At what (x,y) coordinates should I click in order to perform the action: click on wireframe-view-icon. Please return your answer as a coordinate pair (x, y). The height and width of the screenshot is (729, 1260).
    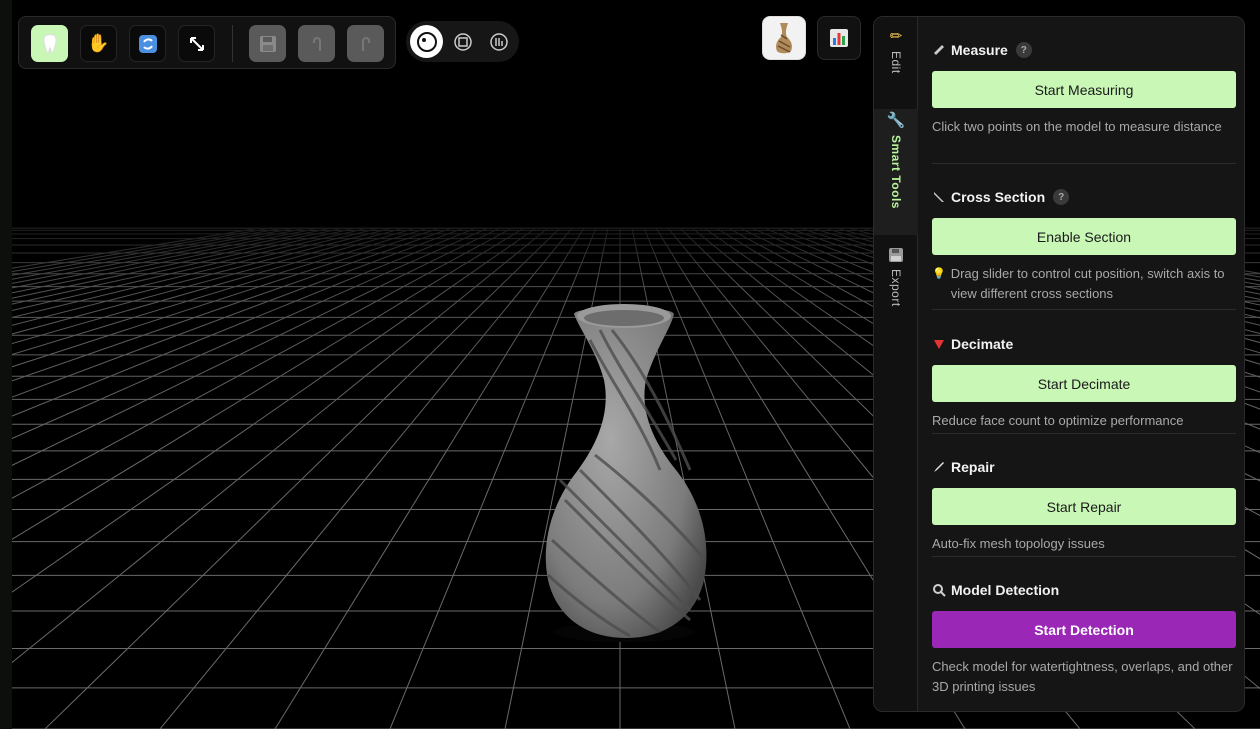
    Looking at the image, I should click on (462, 41).